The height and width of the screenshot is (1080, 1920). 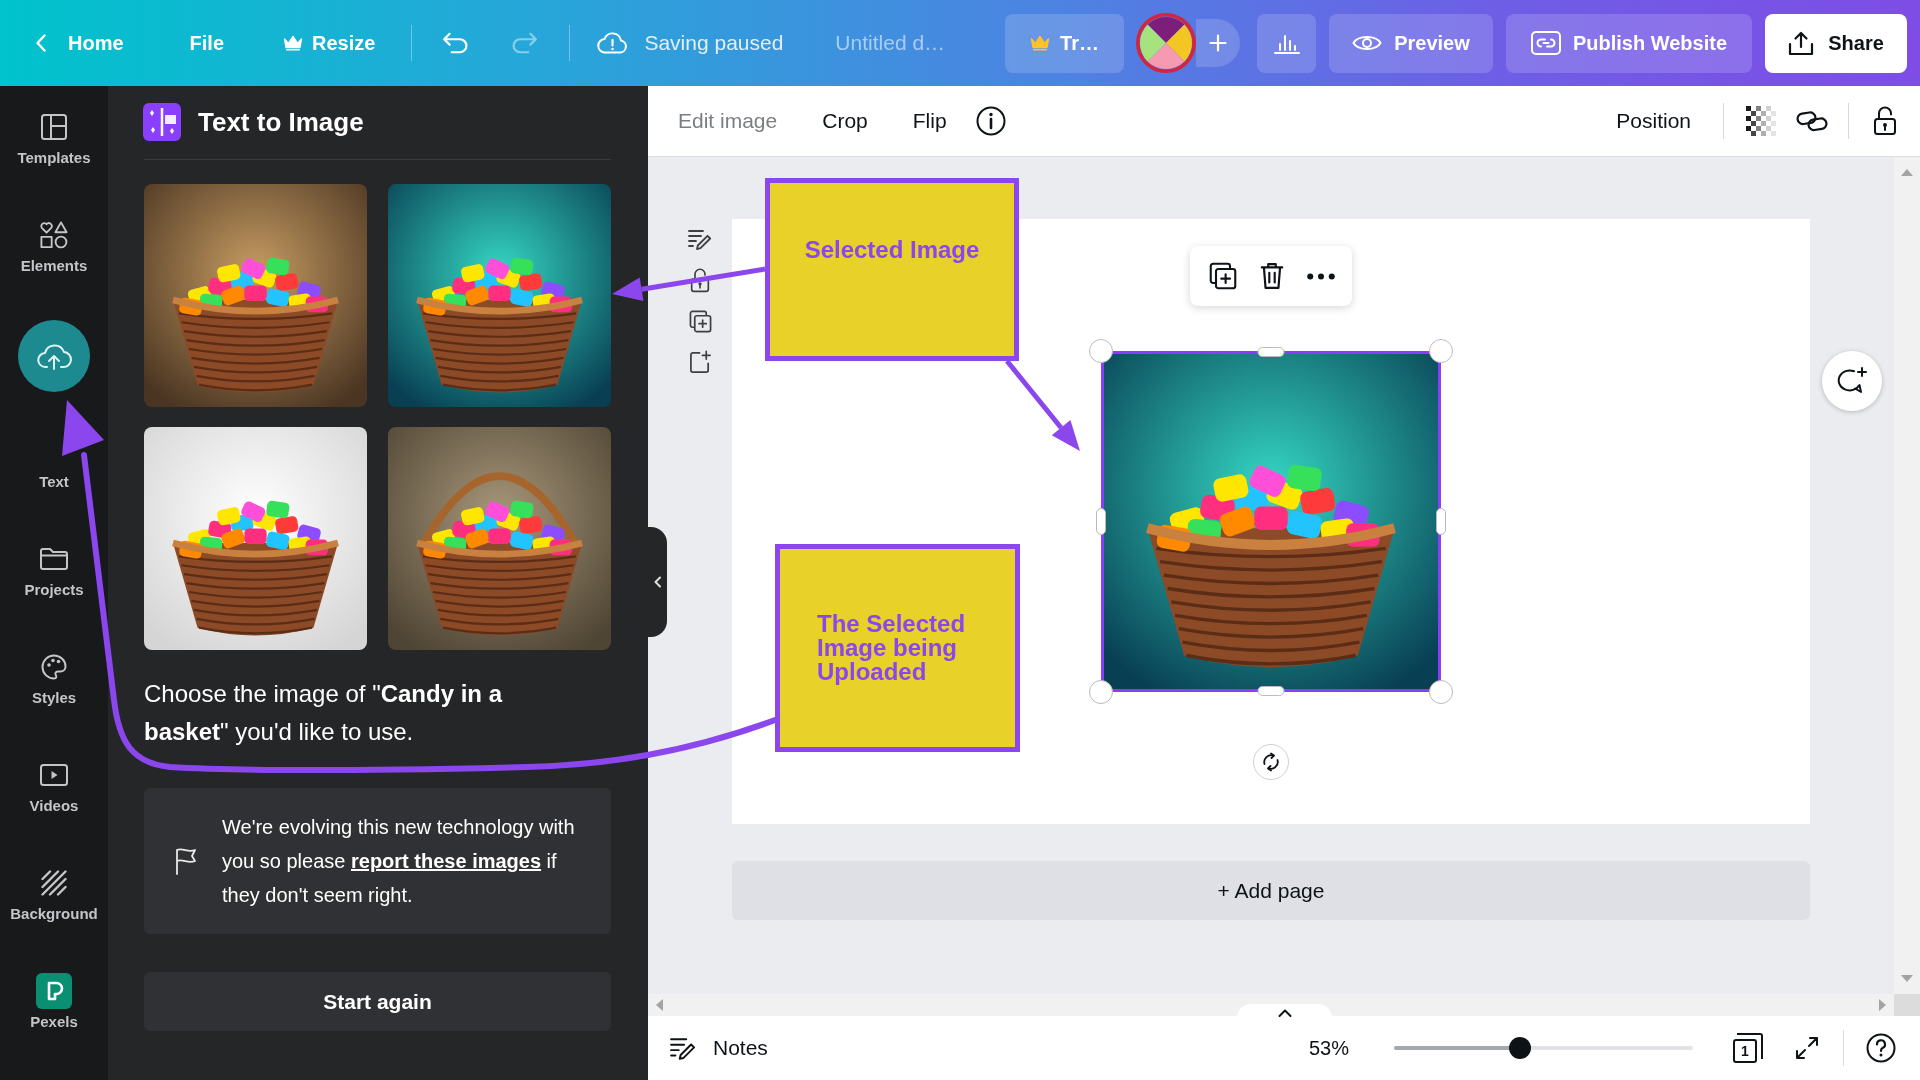 I want to click on sidebar-item: Templates, so click(x=54, y=140).